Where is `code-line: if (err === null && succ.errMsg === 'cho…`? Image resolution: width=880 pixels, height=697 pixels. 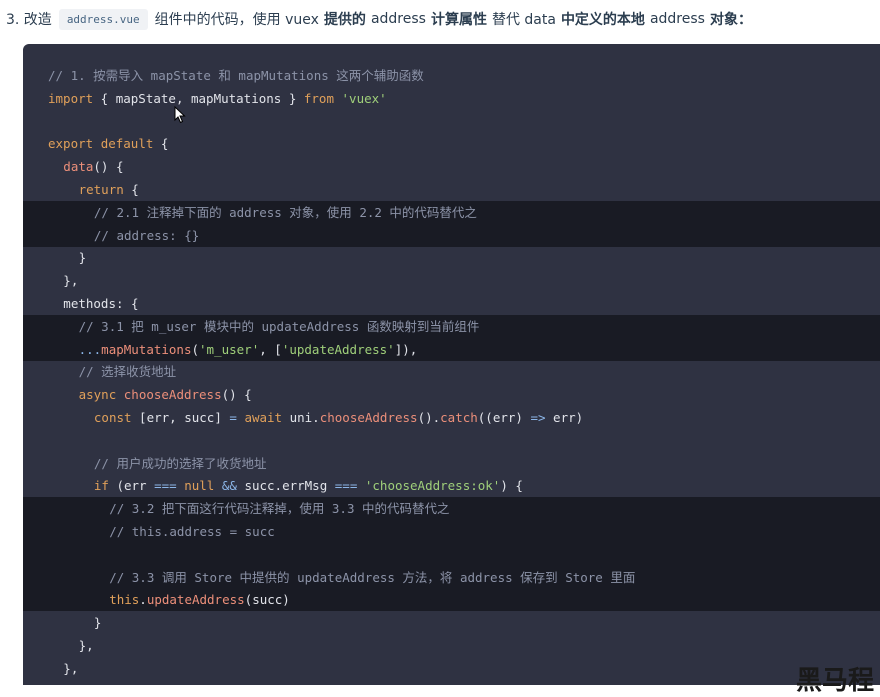
code-line: if (err === null && succ.errMsg === 'cho… is located at coordinates (451, 485).